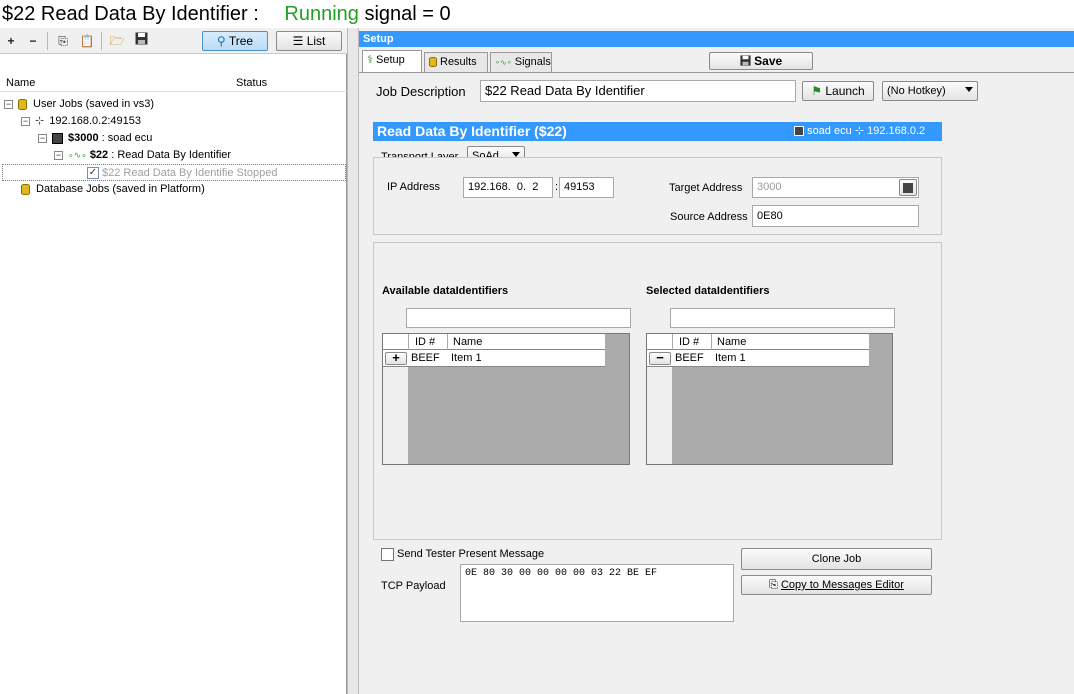  Describe the element at coordinates (173, 41) in the screenshot. I see `left-toolbar: + − ⎘ 📋 🗁 ⚲ Tree ☰ List` at that location.